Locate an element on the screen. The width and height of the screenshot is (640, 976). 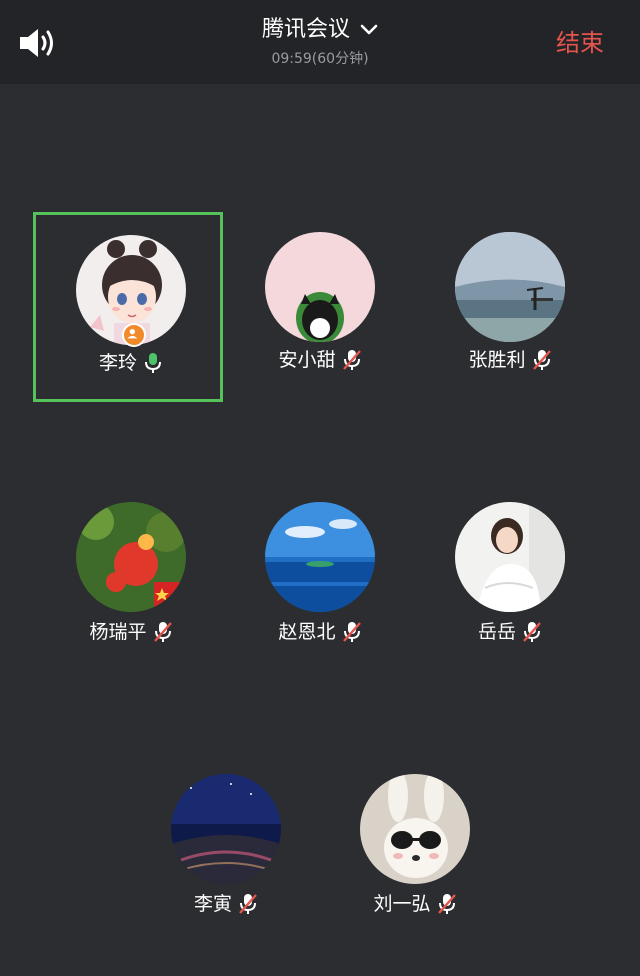
participant-name-row: 张胜利 is located at coordinates (510, 360).